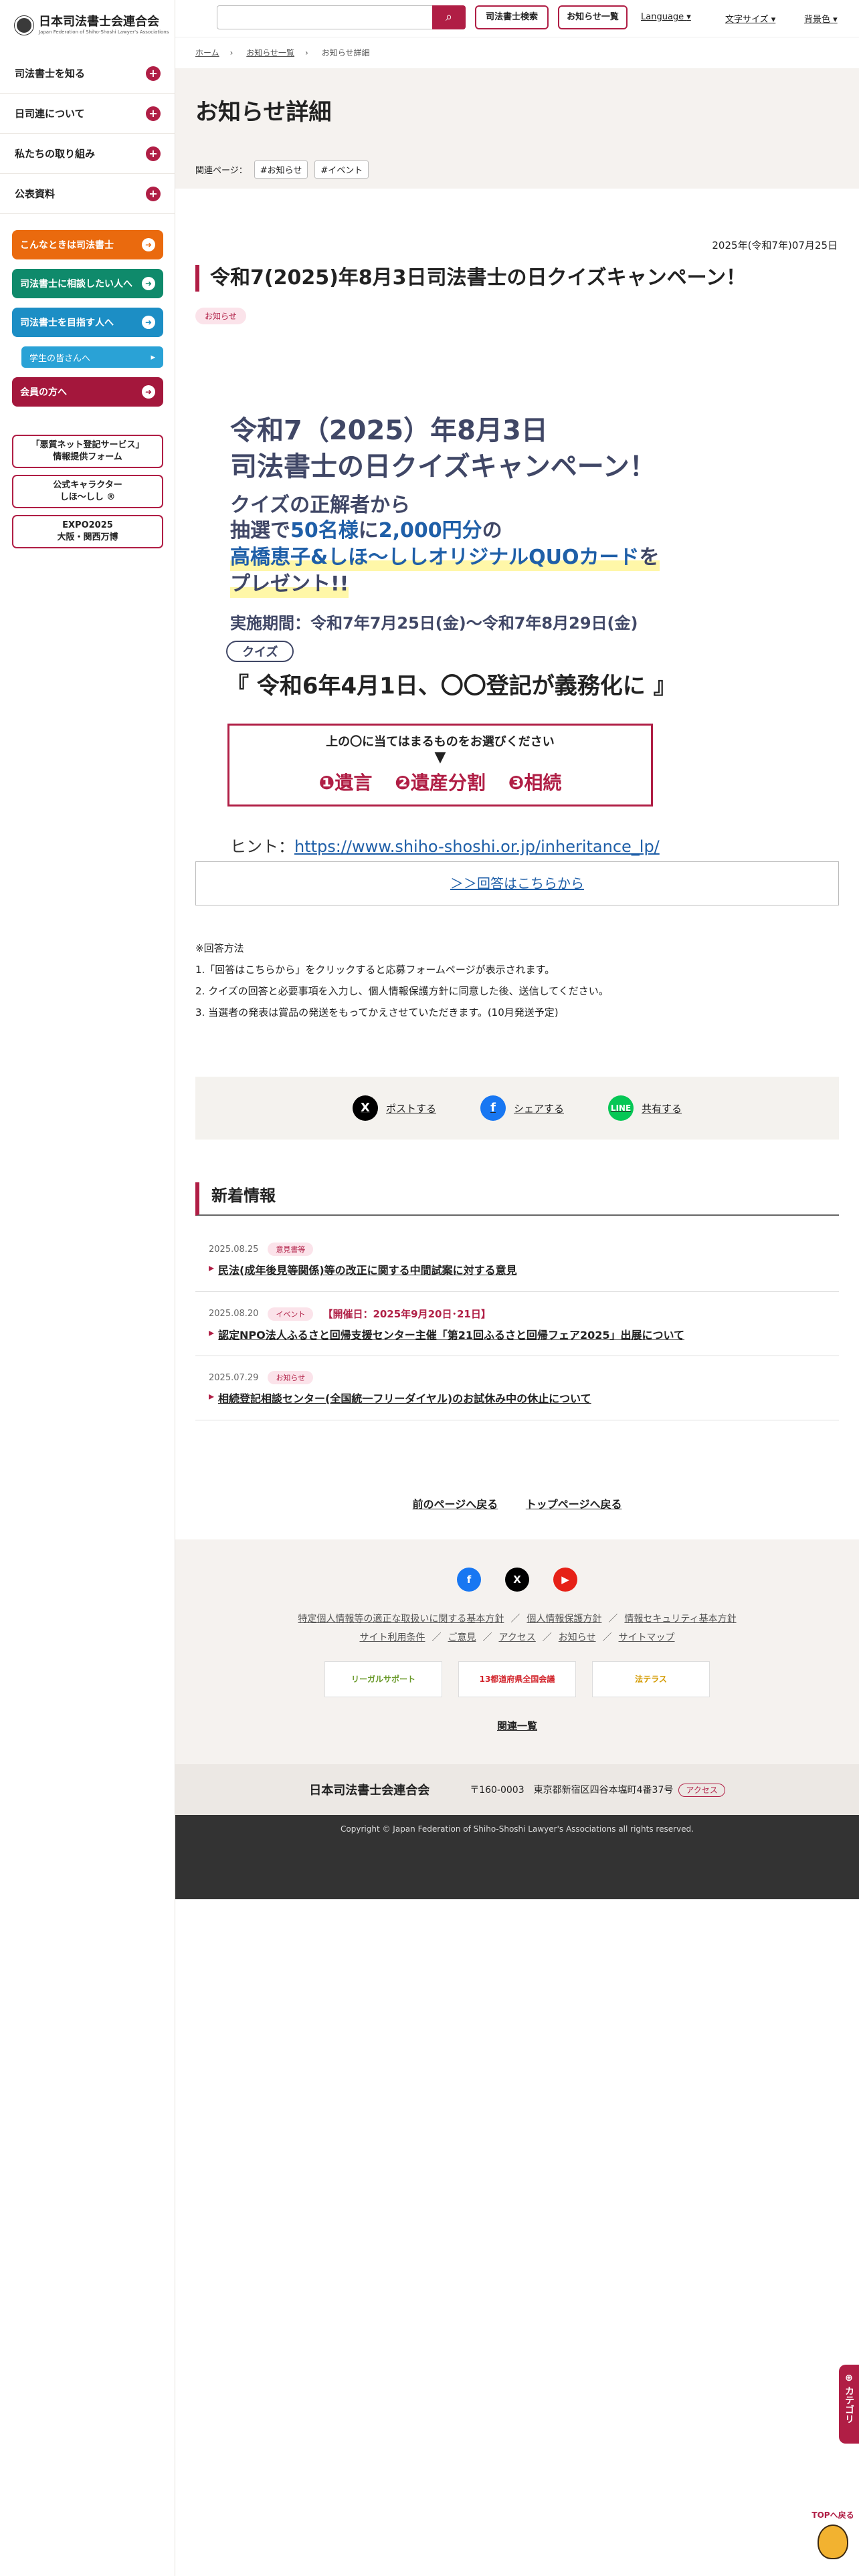  What do you see at coordinates (87, 194) in the screenshot?
I see `sidebar-item-publications: 公表資料 +` at bounding box center [87, 194].